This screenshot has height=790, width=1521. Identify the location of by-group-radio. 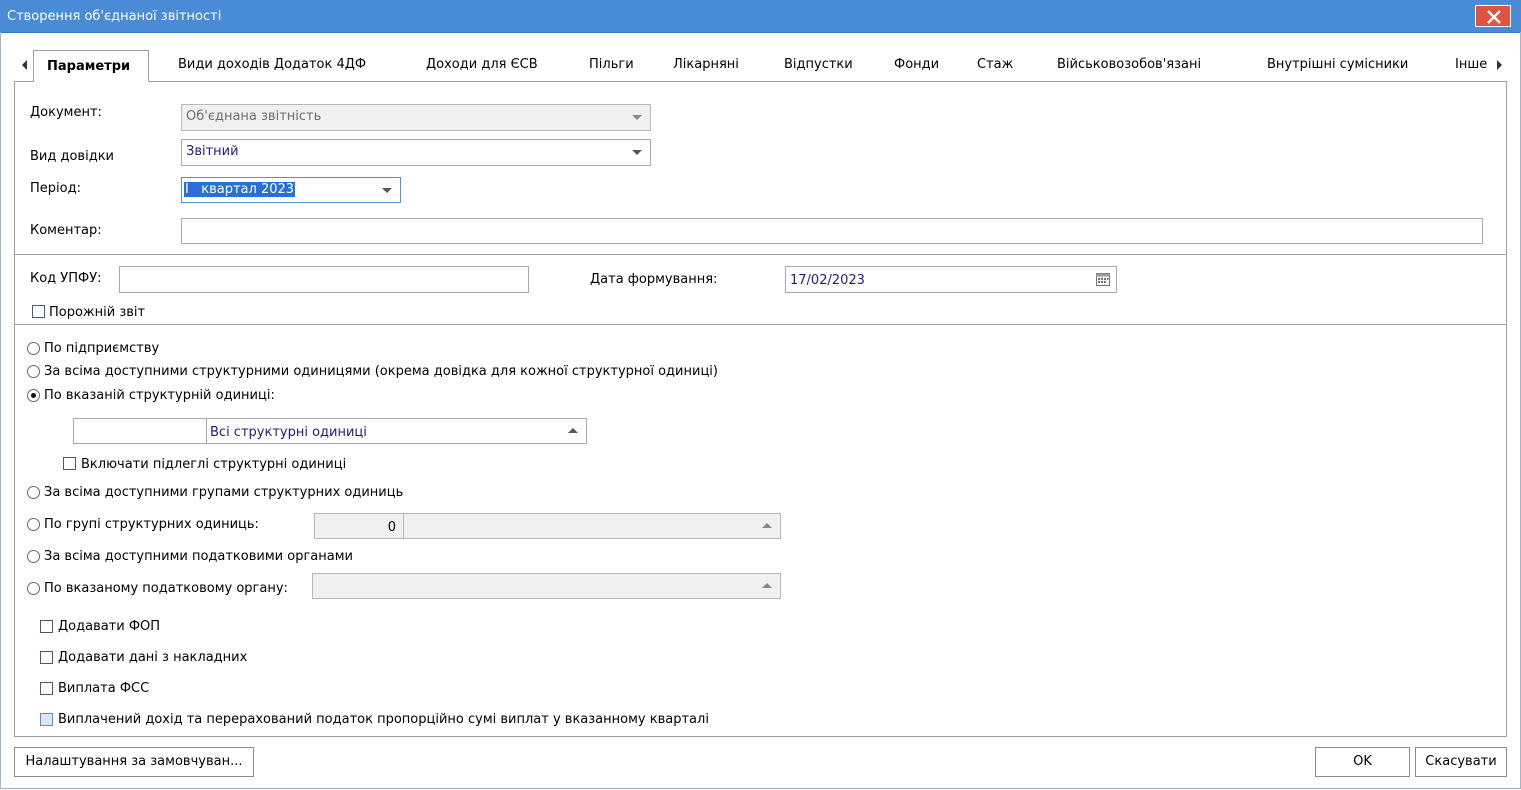
(33, 524).